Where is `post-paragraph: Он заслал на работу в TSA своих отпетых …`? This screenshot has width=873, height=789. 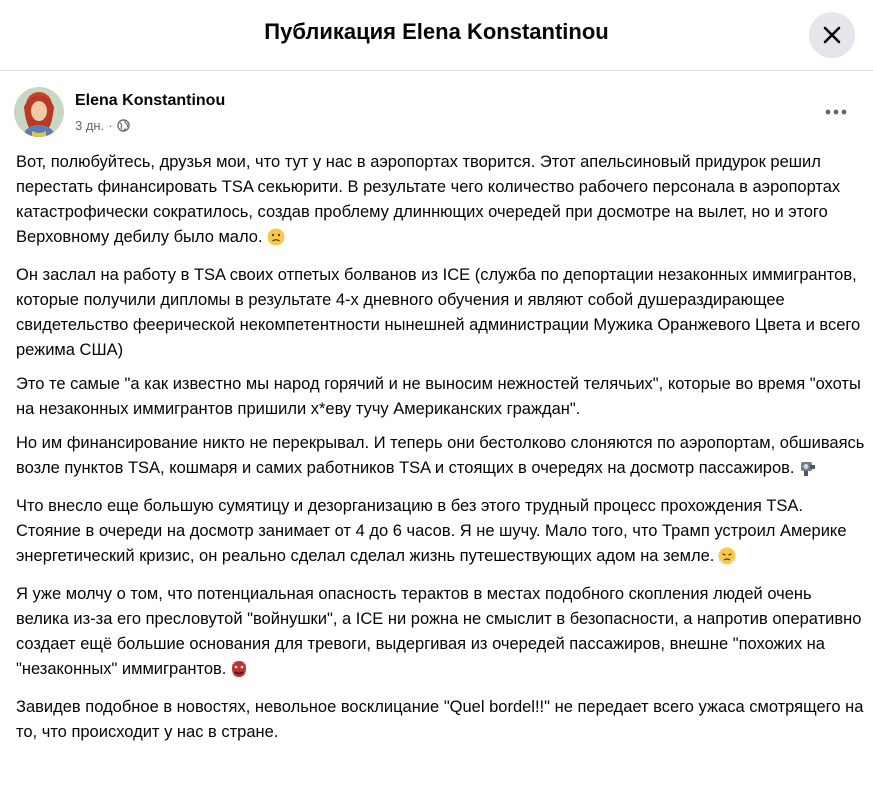
post-paragraph: Он заслал на работу в TSA своих отпетых … is located at coordinates (438, 312).